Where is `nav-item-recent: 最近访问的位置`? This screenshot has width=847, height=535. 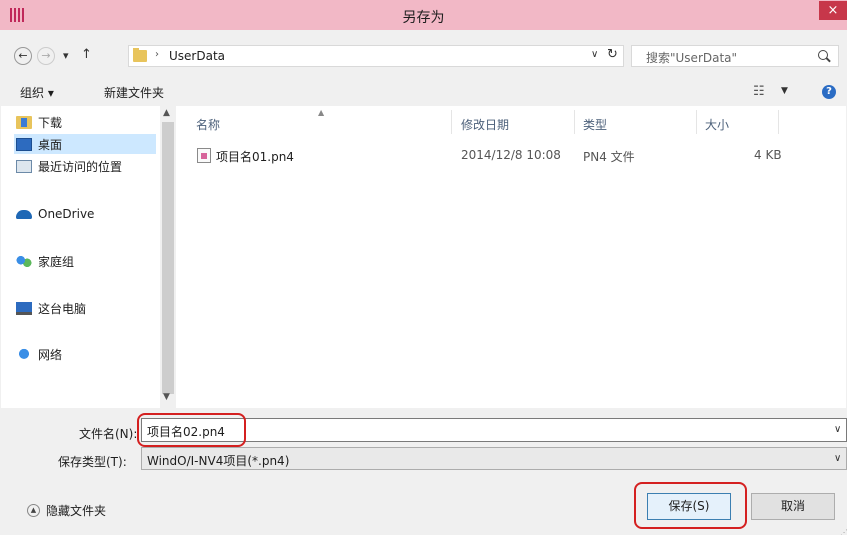
nav-item-recent: 最近访问的位置 is located at coordinates (69, 166).